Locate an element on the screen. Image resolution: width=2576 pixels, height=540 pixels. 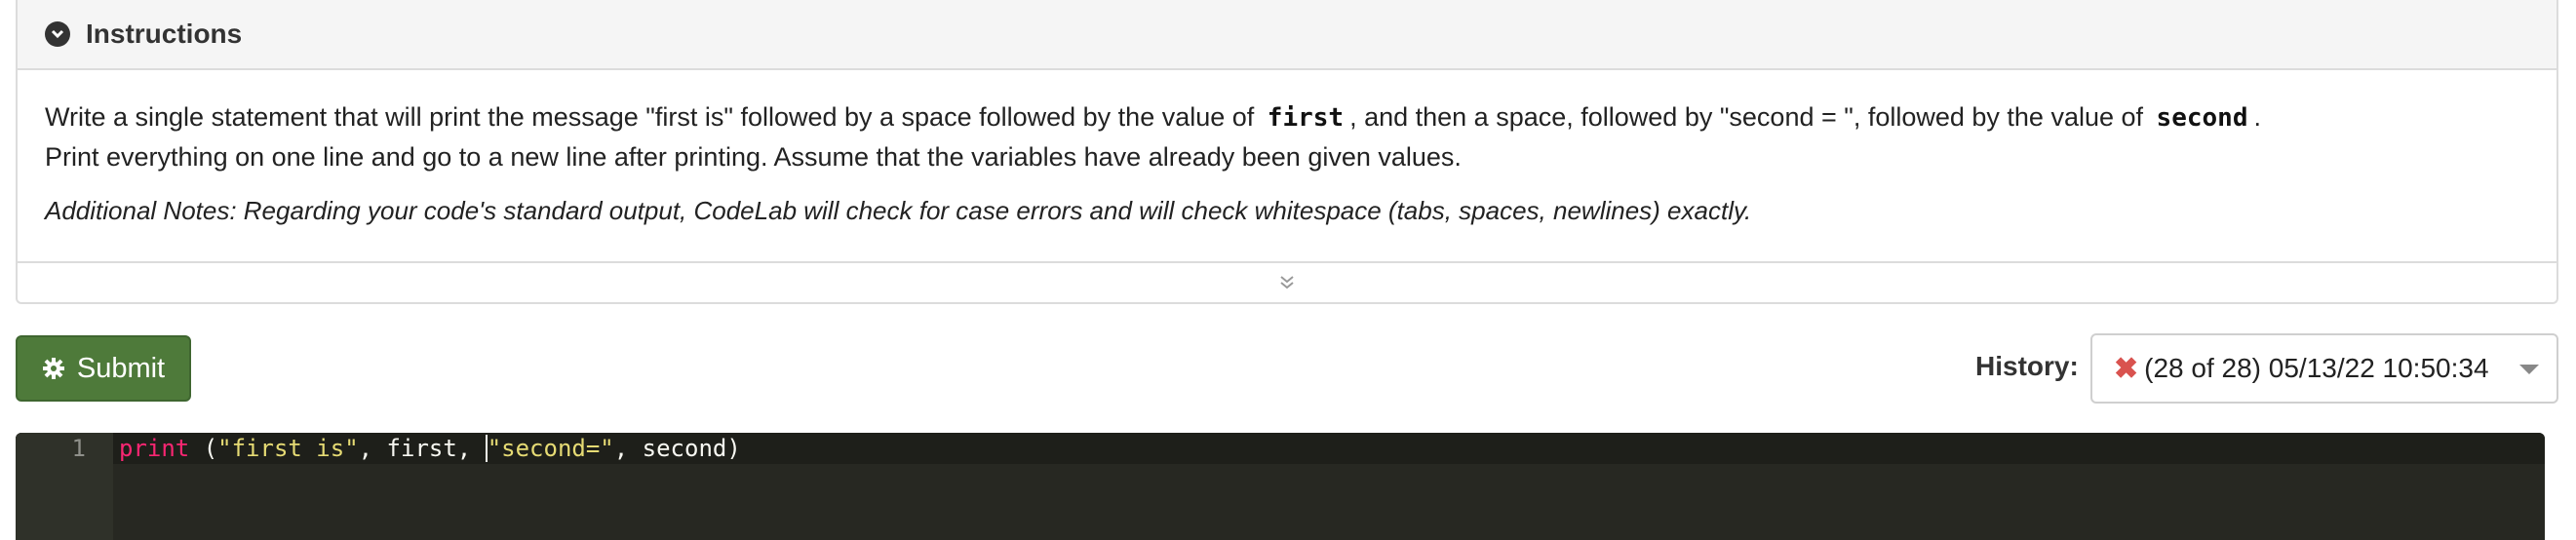
history-selected-value: (28 of 28) 05/13/22 10:50:34 is located at coordinates (2316, 368).